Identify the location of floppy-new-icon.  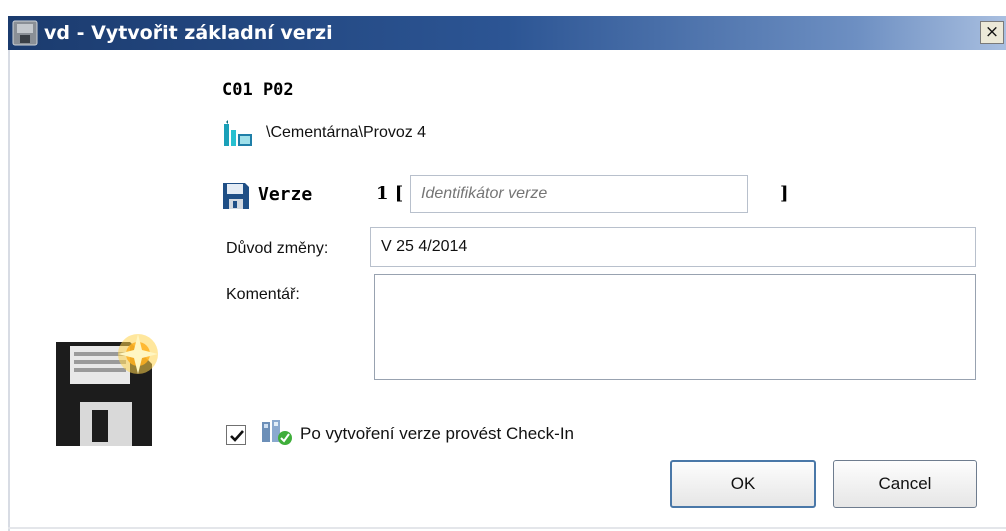
(107, 390).